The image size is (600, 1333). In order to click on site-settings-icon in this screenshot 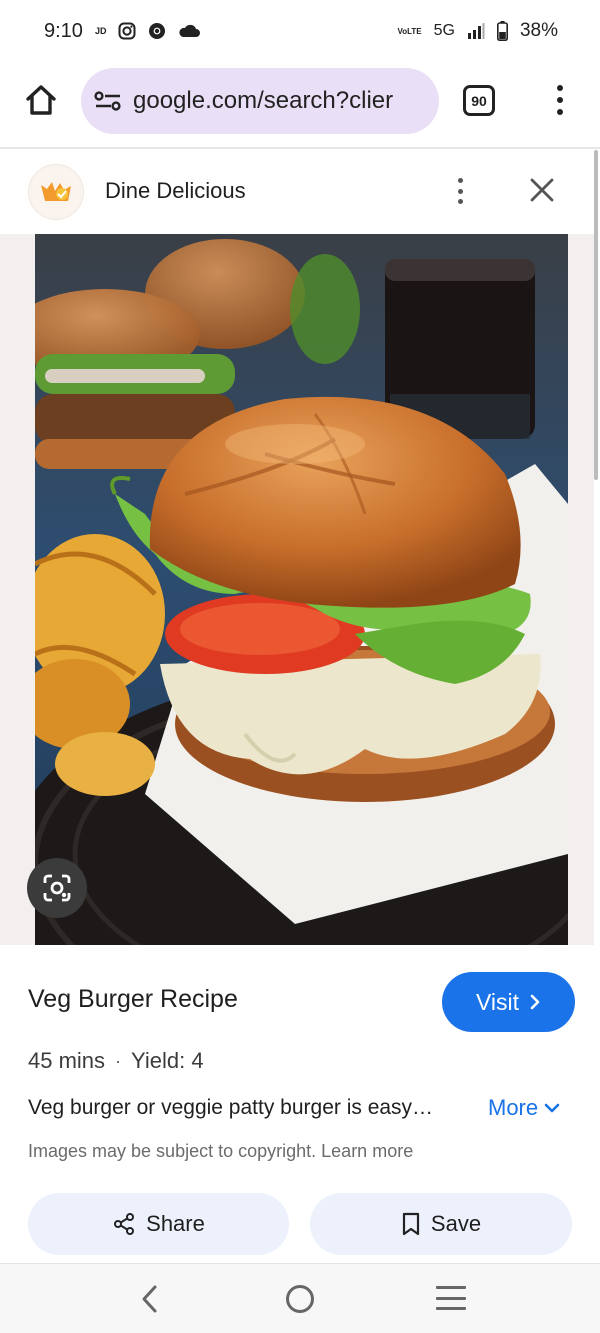, I will do `click(108, 101)`.